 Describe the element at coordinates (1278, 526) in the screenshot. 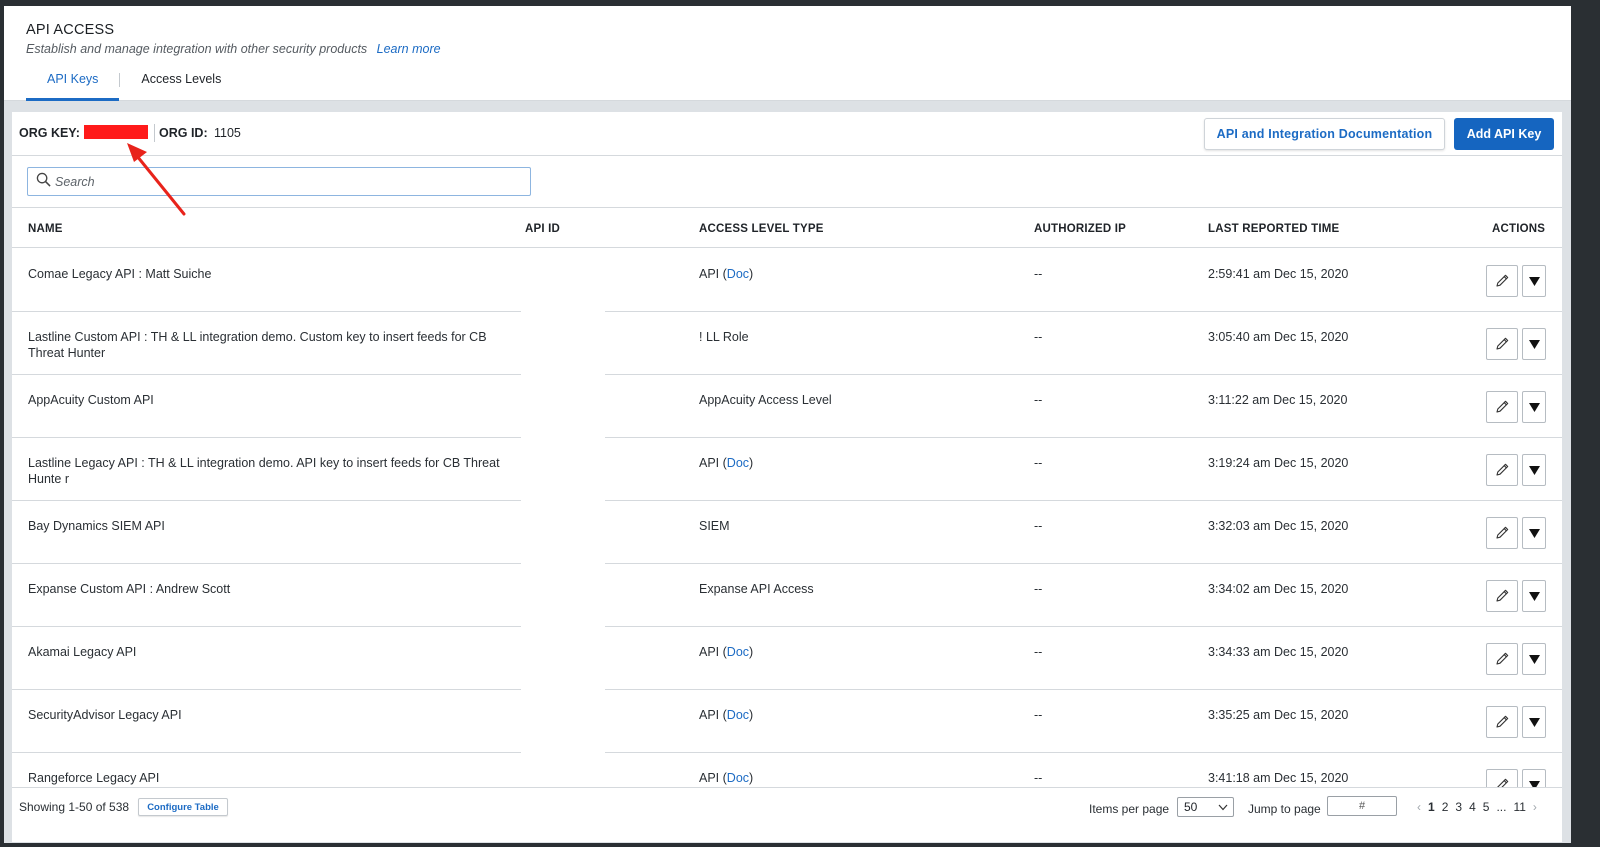

I see `last-reported-time: 3:32:03 am Dec 15, 2020` at that location.